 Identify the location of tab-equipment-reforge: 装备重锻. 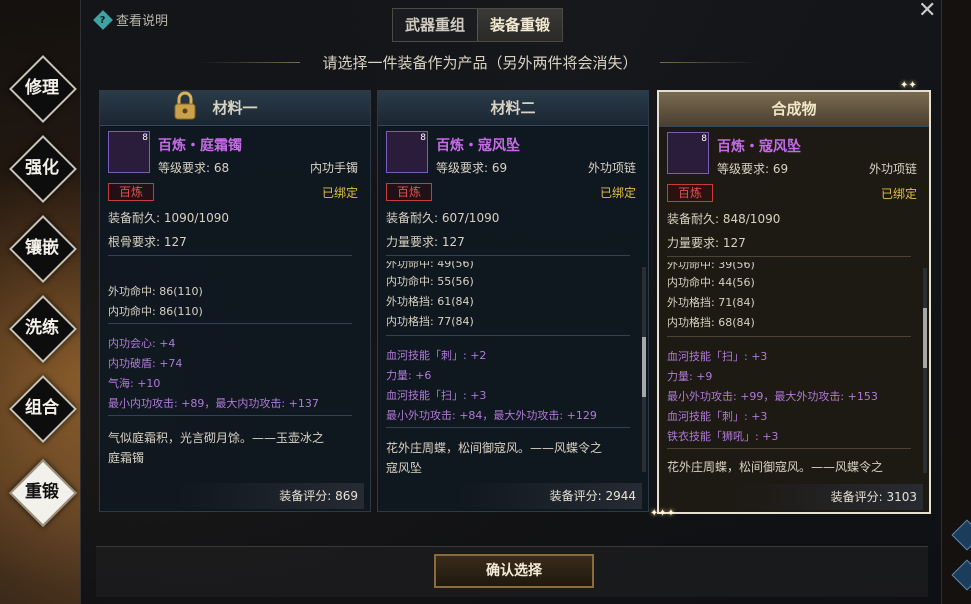
(520, 25).